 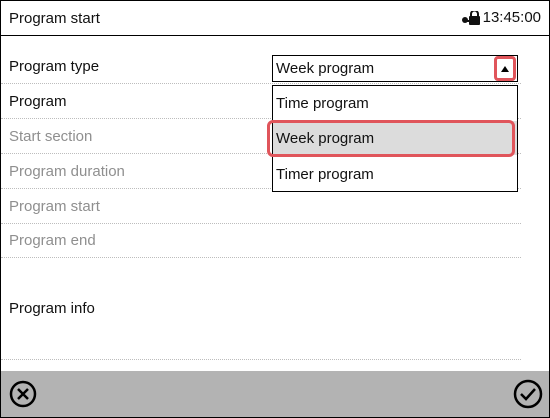 I want to click on program-type-select: Week program, so click(x=395, y=68).